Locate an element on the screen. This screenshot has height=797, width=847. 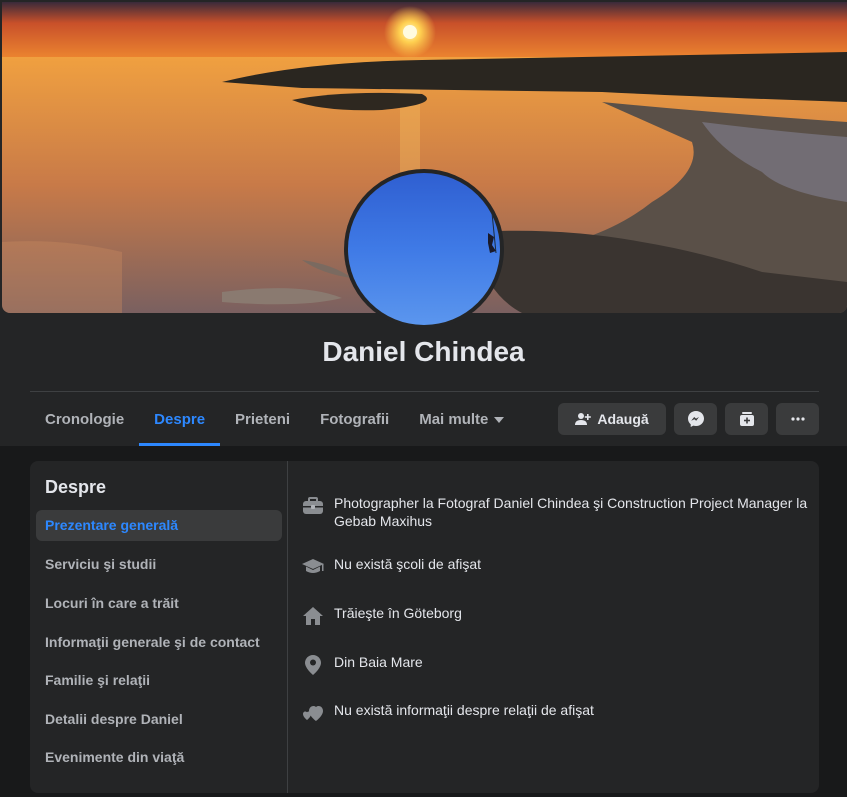
current-city-text: Trăieşte în Göteborg is located at coordinates (398, 613).